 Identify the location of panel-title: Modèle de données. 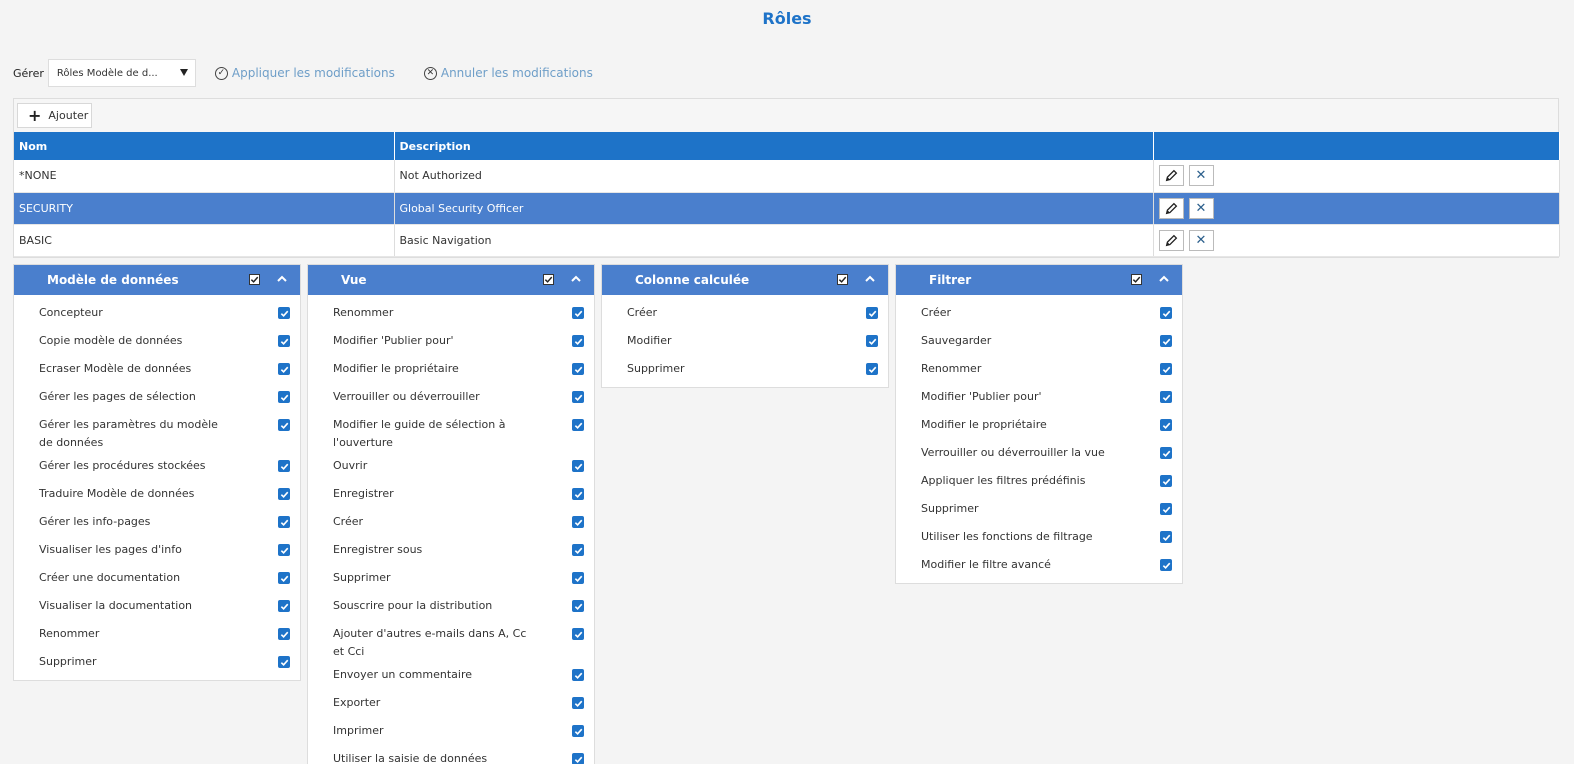
(113, 280).